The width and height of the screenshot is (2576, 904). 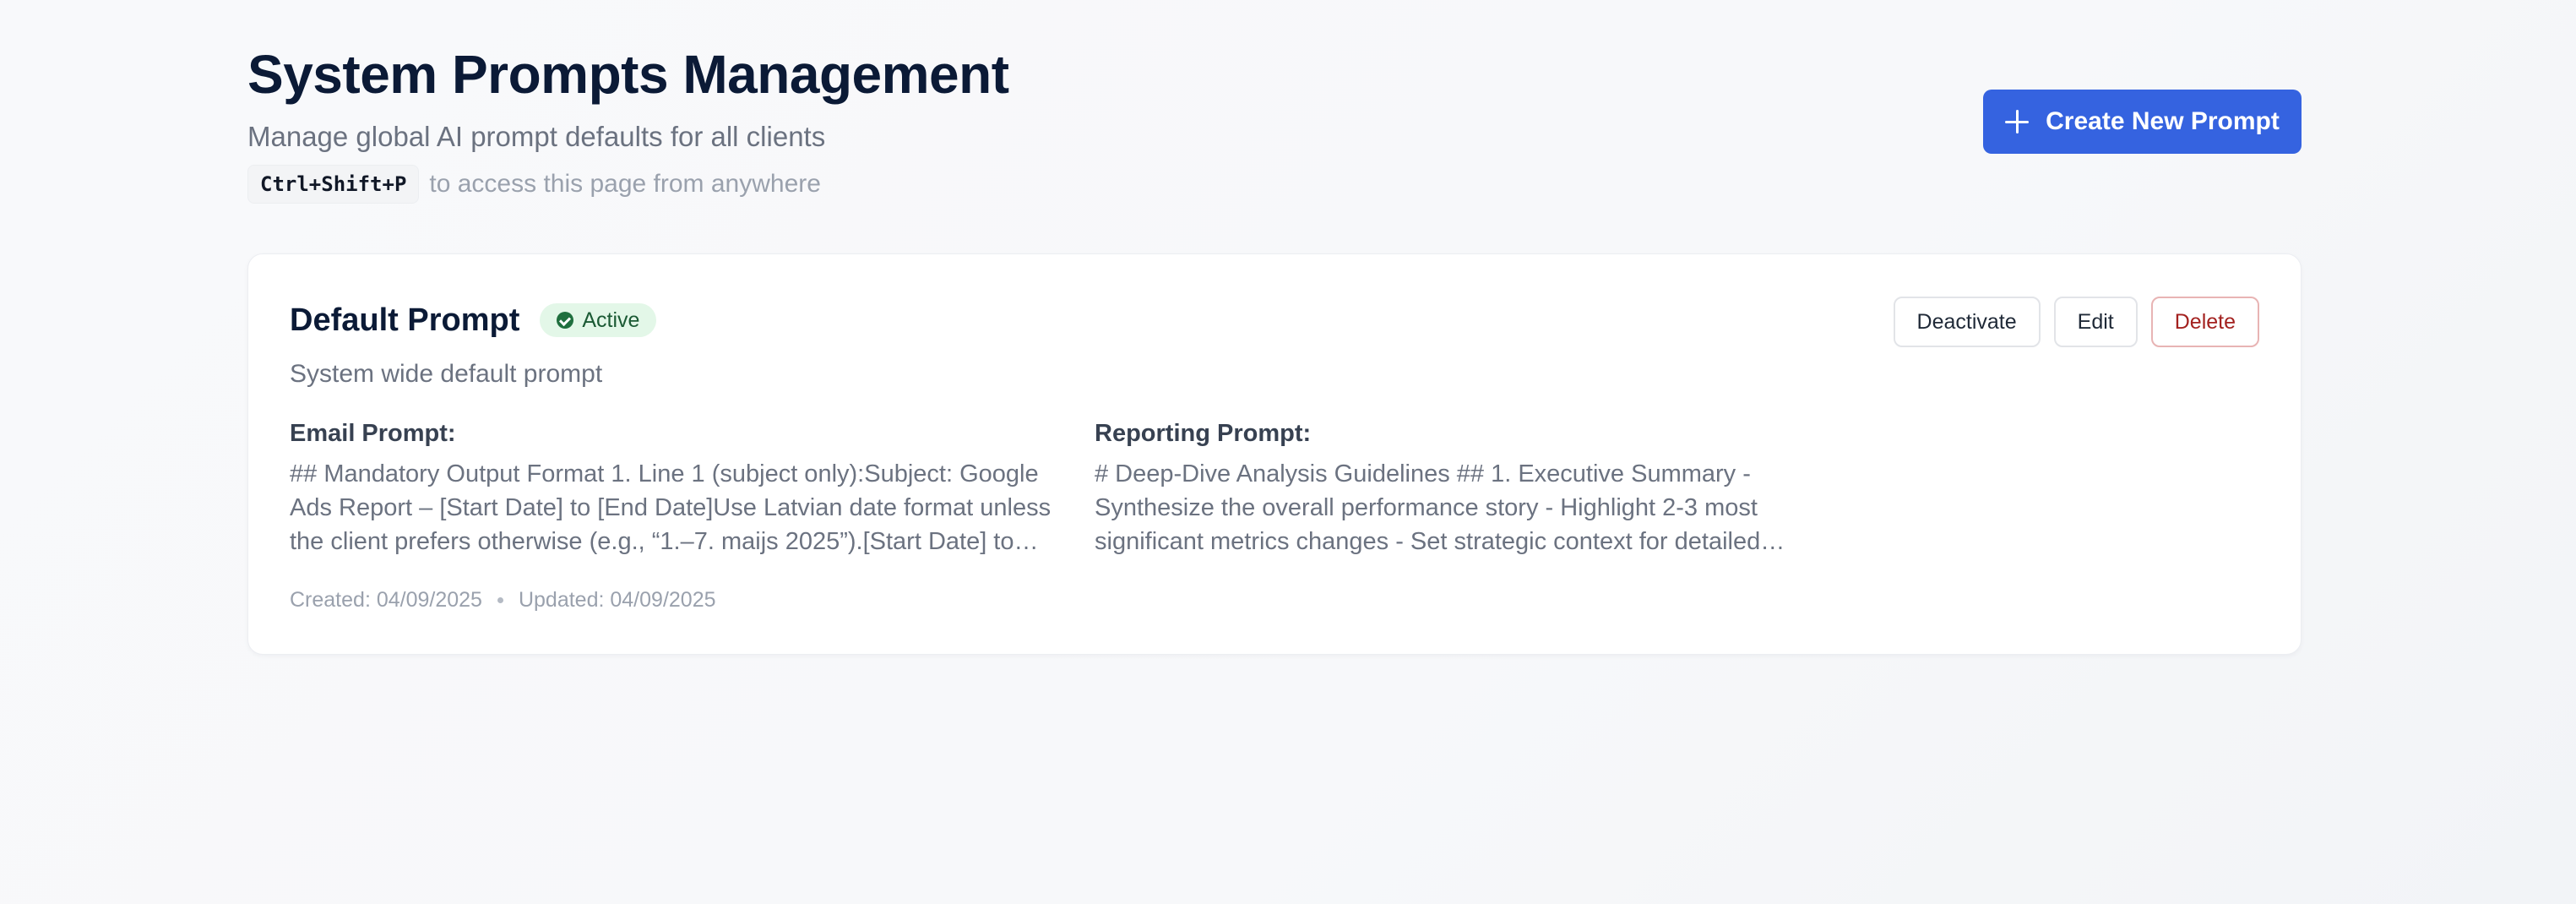 What do you see at coordinates (405, 320) in the screenshot?
I see `prompt-title: Default Prompt` at bounding box center [405, 320].